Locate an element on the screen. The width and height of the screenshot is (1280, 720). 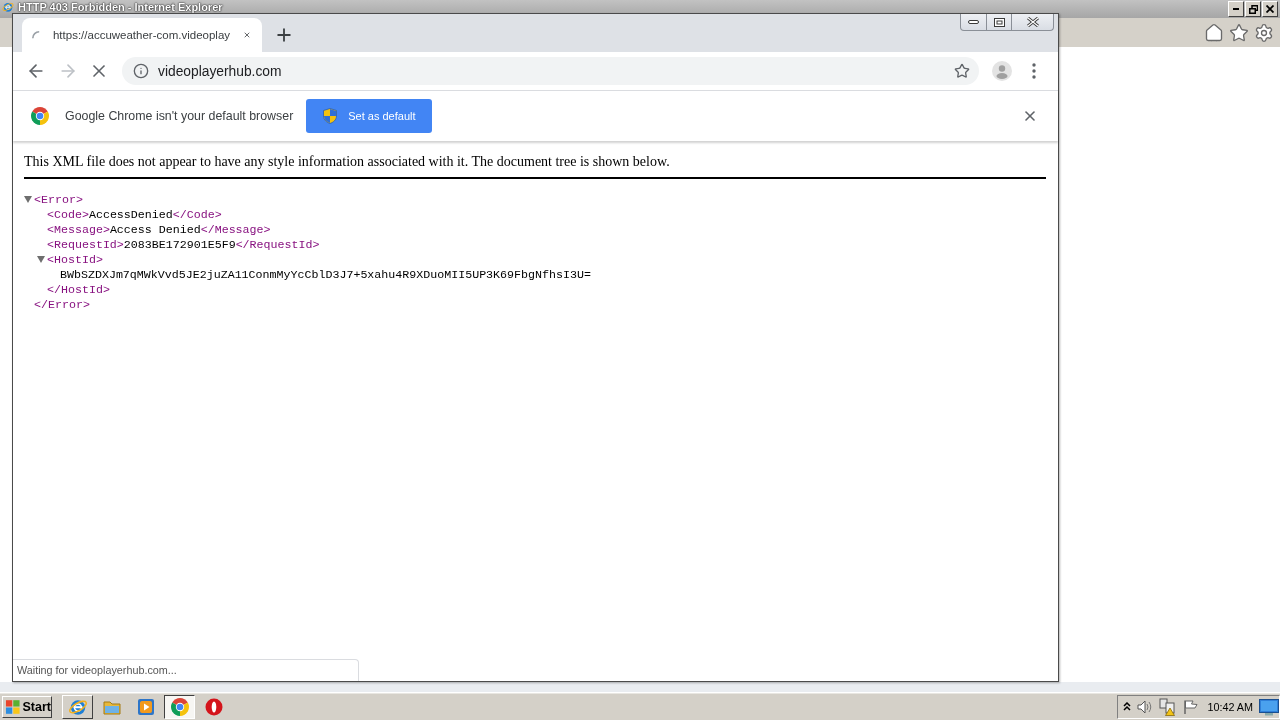
shield-icon is located at coordinates (330, 116).